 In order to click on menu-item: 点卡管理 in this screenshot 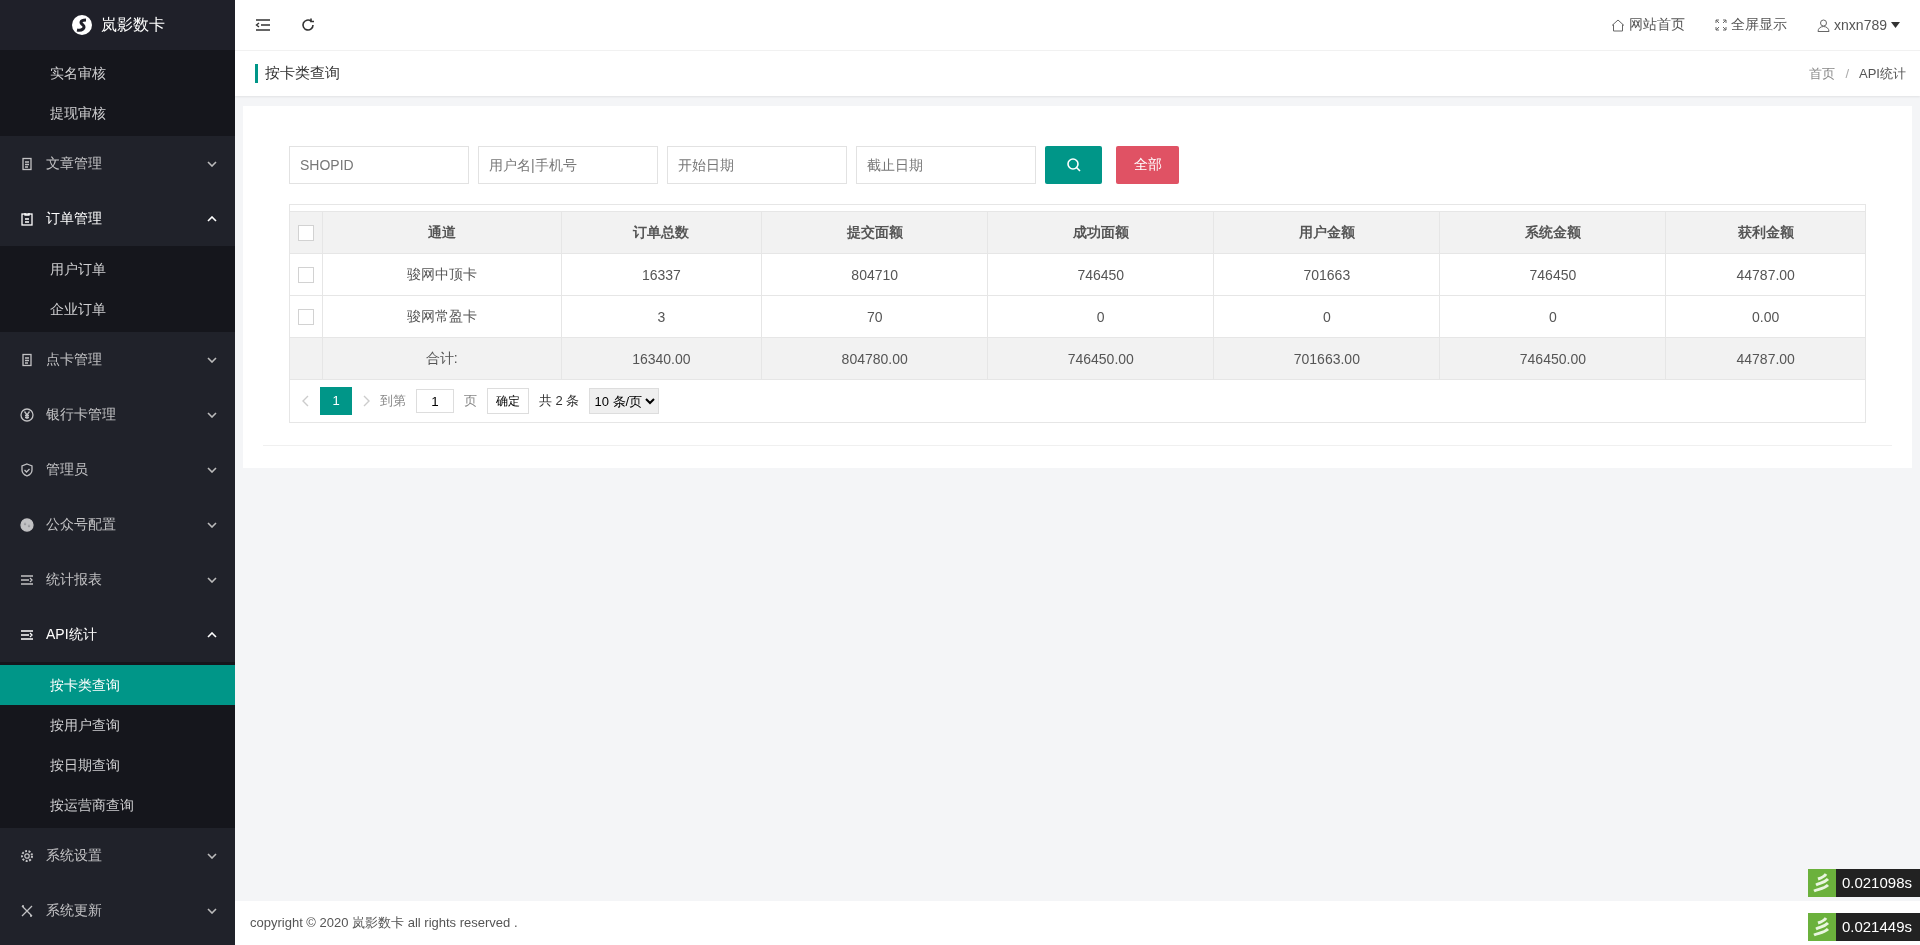, I will do `click(117, 359)`.